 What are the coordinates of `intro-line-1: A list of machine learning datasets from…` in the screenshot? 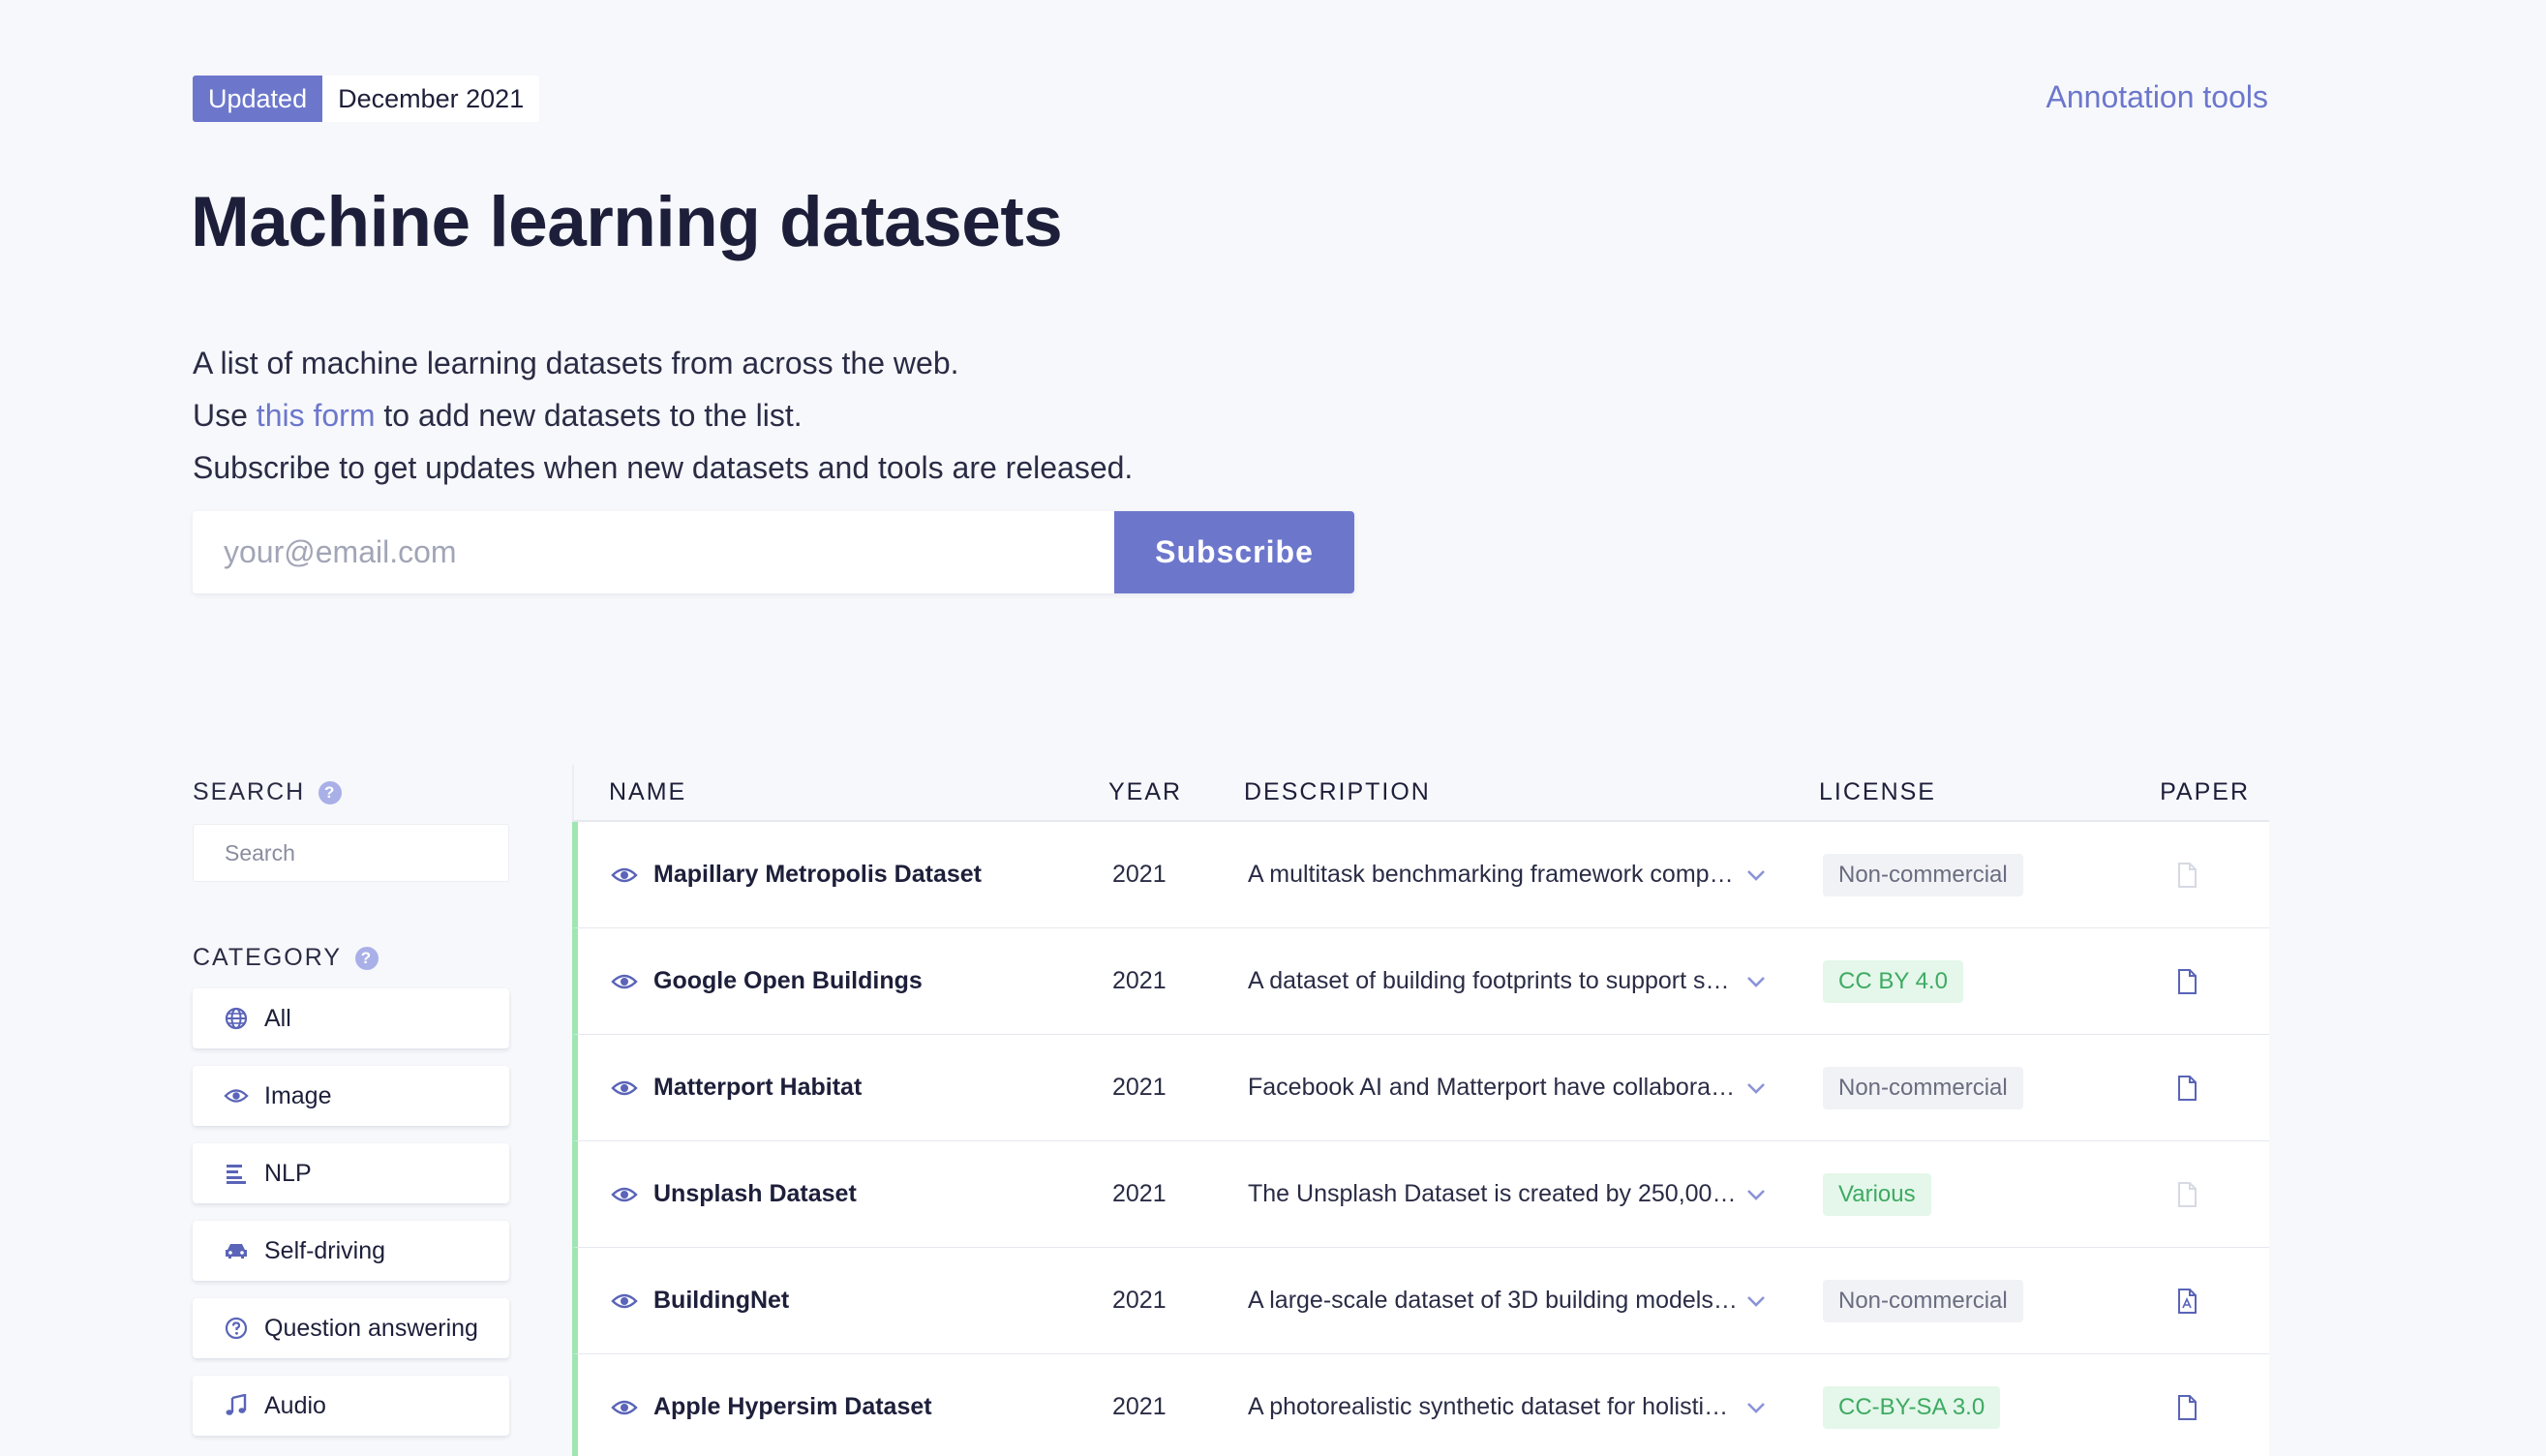 It's located at (576, 363).